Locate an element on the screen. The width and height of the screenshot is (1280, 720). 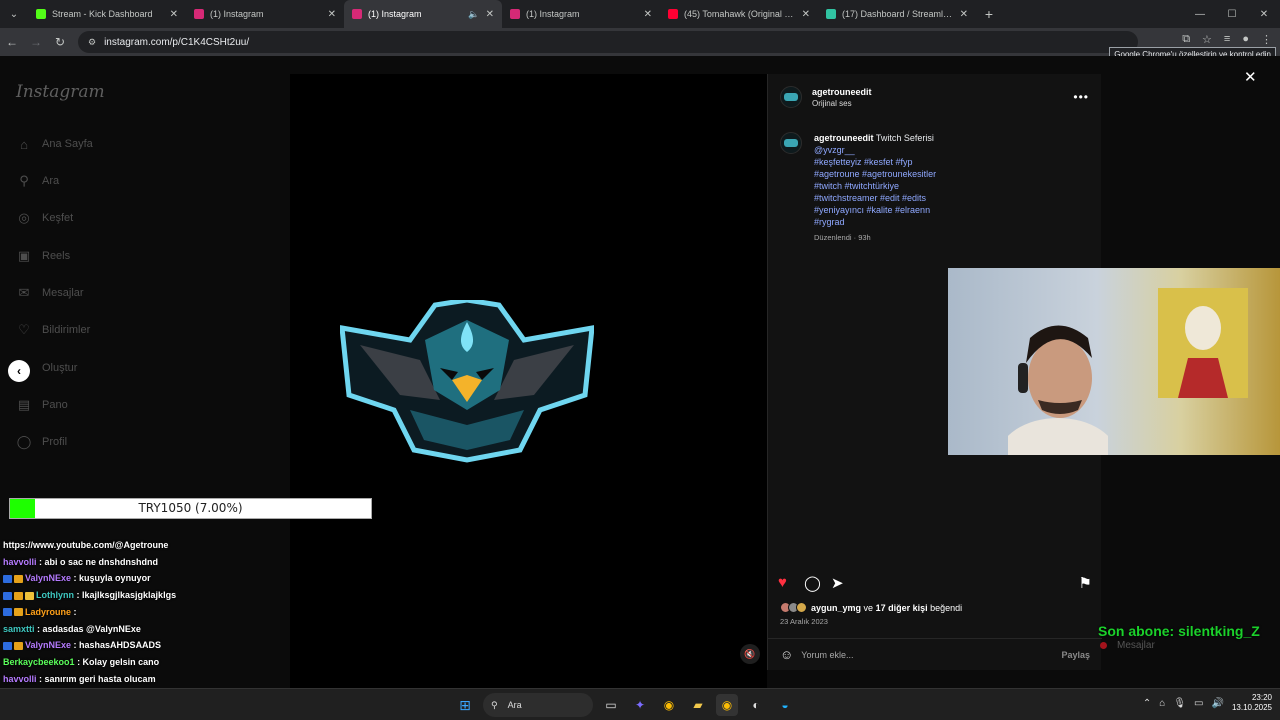
tab-streamlabs: (17) Dashboard / Streamlabs ✕ is located at coordinates (897, 14).